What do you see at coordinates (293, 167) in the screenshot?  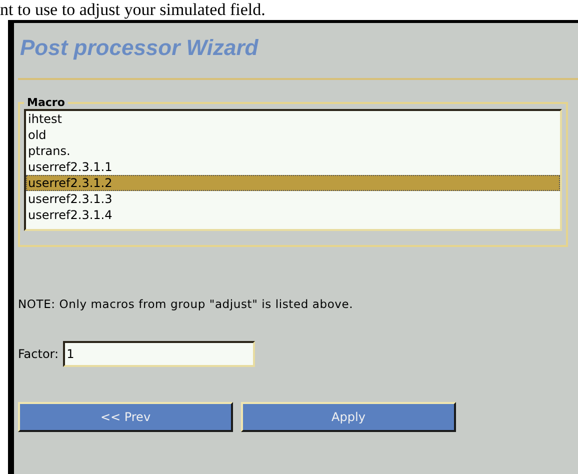 I see `list-item: userref2.3.1.1` at bounding box center [293, 167].